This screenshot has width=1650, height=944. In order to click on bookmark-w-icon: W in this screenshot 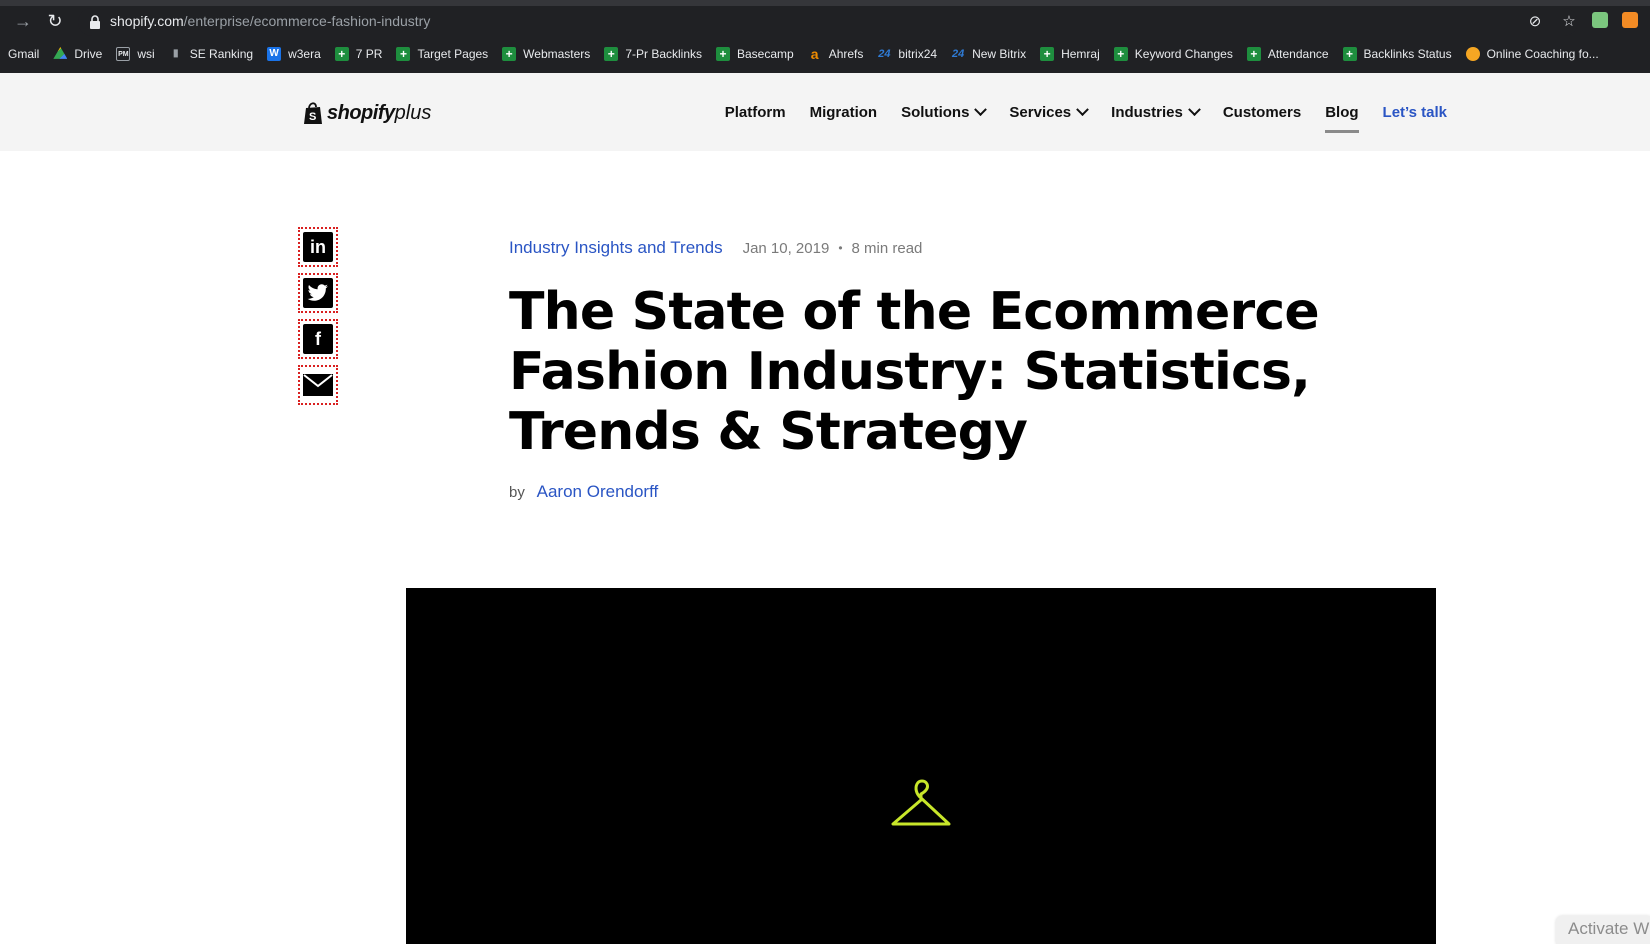, I will do `click(274, 54)`.